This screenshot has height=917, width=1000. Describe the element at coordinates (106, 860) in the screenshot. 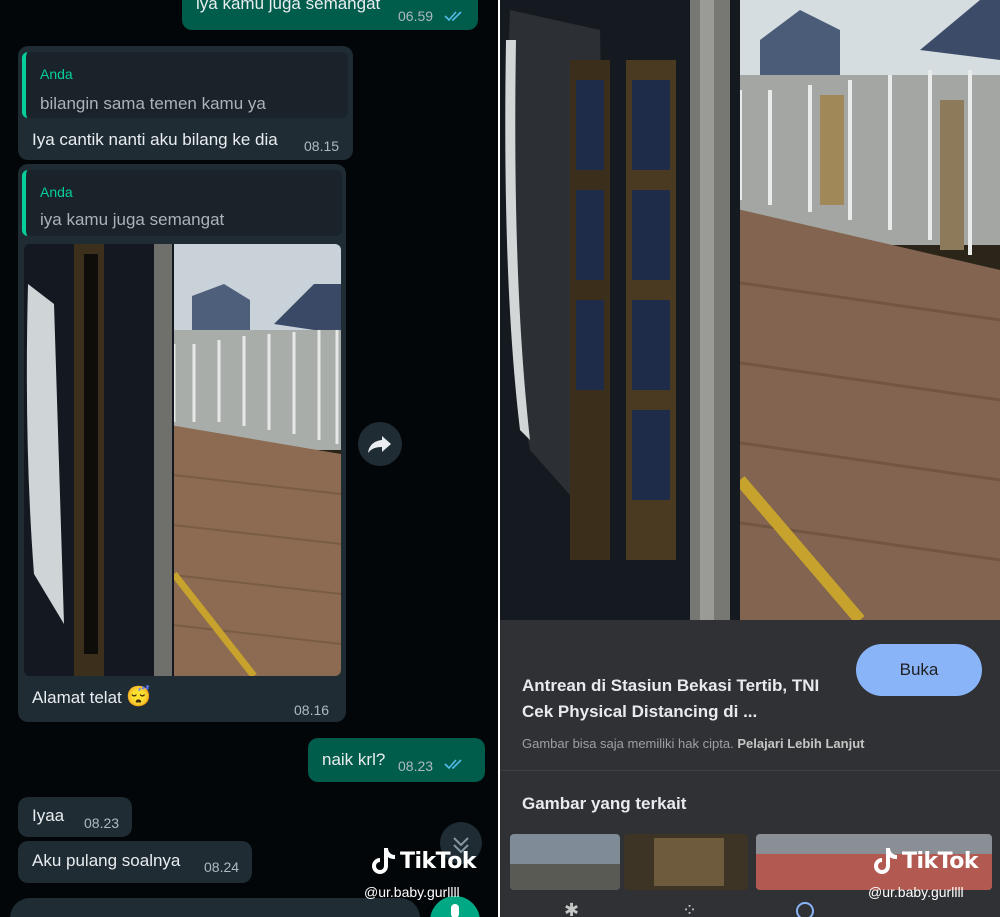

I see `message-text: Aku pulang soalnya` at that location.